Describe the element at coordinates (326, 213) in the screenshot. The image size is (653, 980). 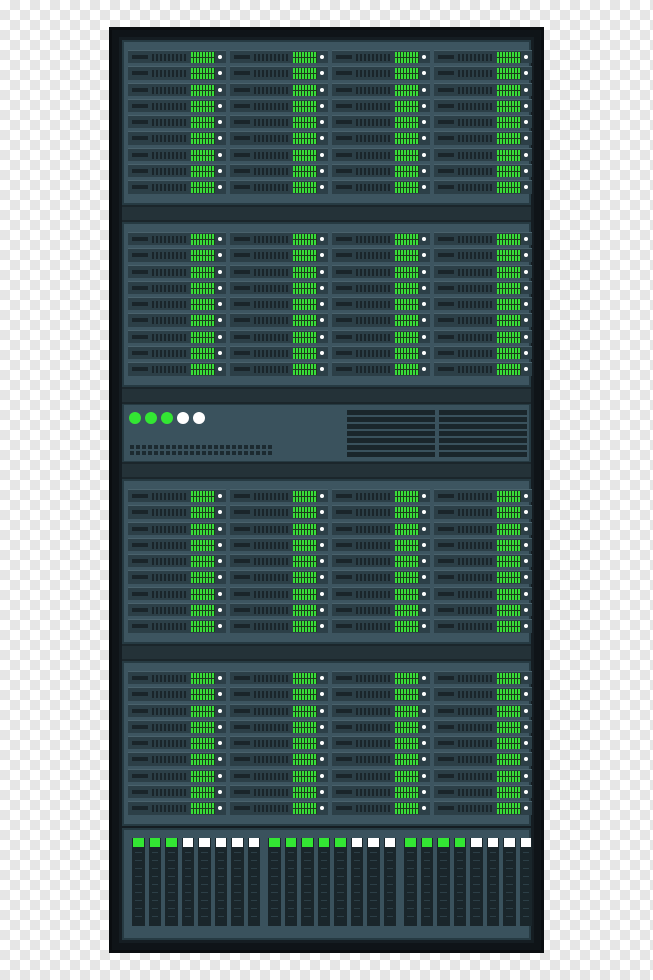
I see `rack-gap` at that location.